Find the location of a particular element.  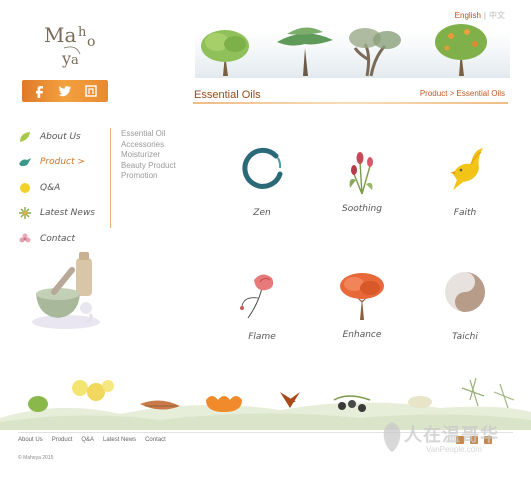

mortar-pestle-illustration is located at coordinates (65, 290).